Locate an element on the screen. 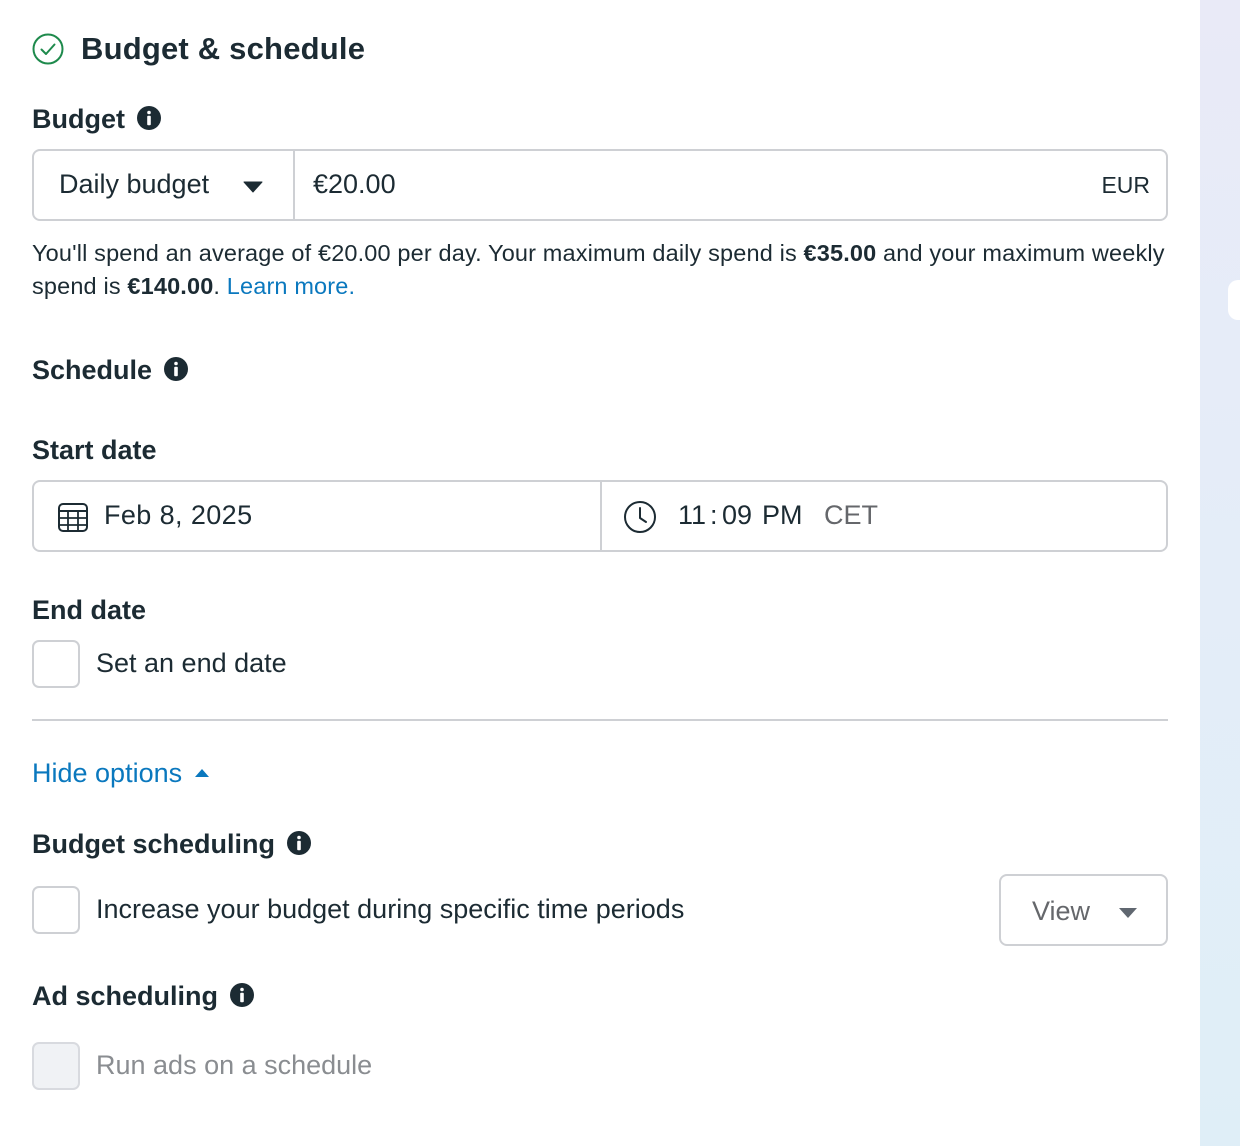 This screenshot has height=1146, width=1240. divider is located at coordinates (600, 720).